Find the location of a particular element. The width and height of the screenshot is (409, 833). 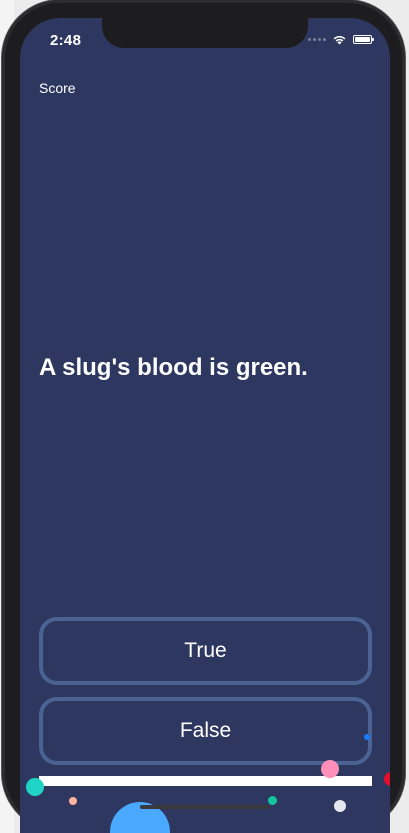

notch is located at coordinates (205, 33).